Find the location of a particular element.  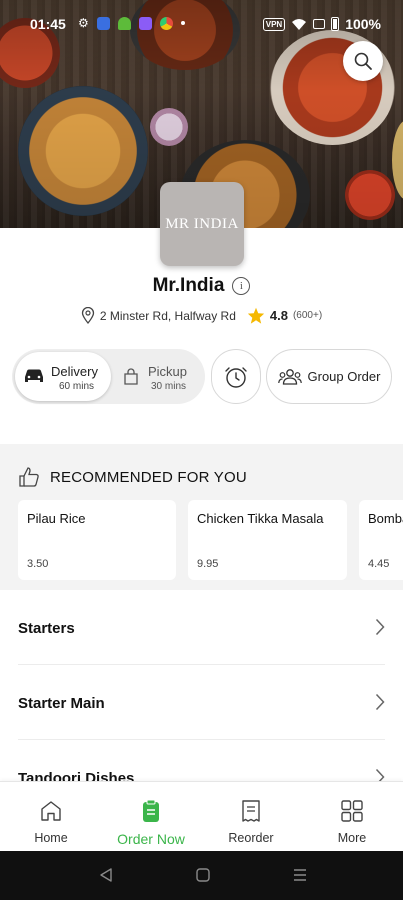

recents-icon is located at coordinates (300, 875).